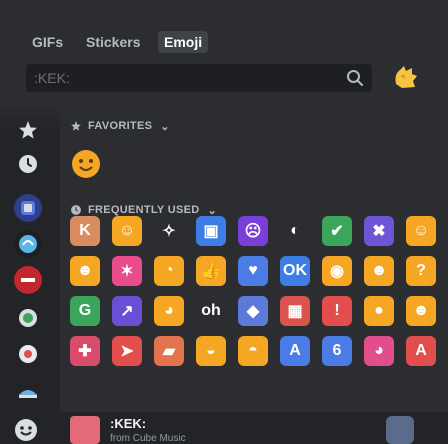  I want to click on tab-emoji: Emoji, so click(183, 42).